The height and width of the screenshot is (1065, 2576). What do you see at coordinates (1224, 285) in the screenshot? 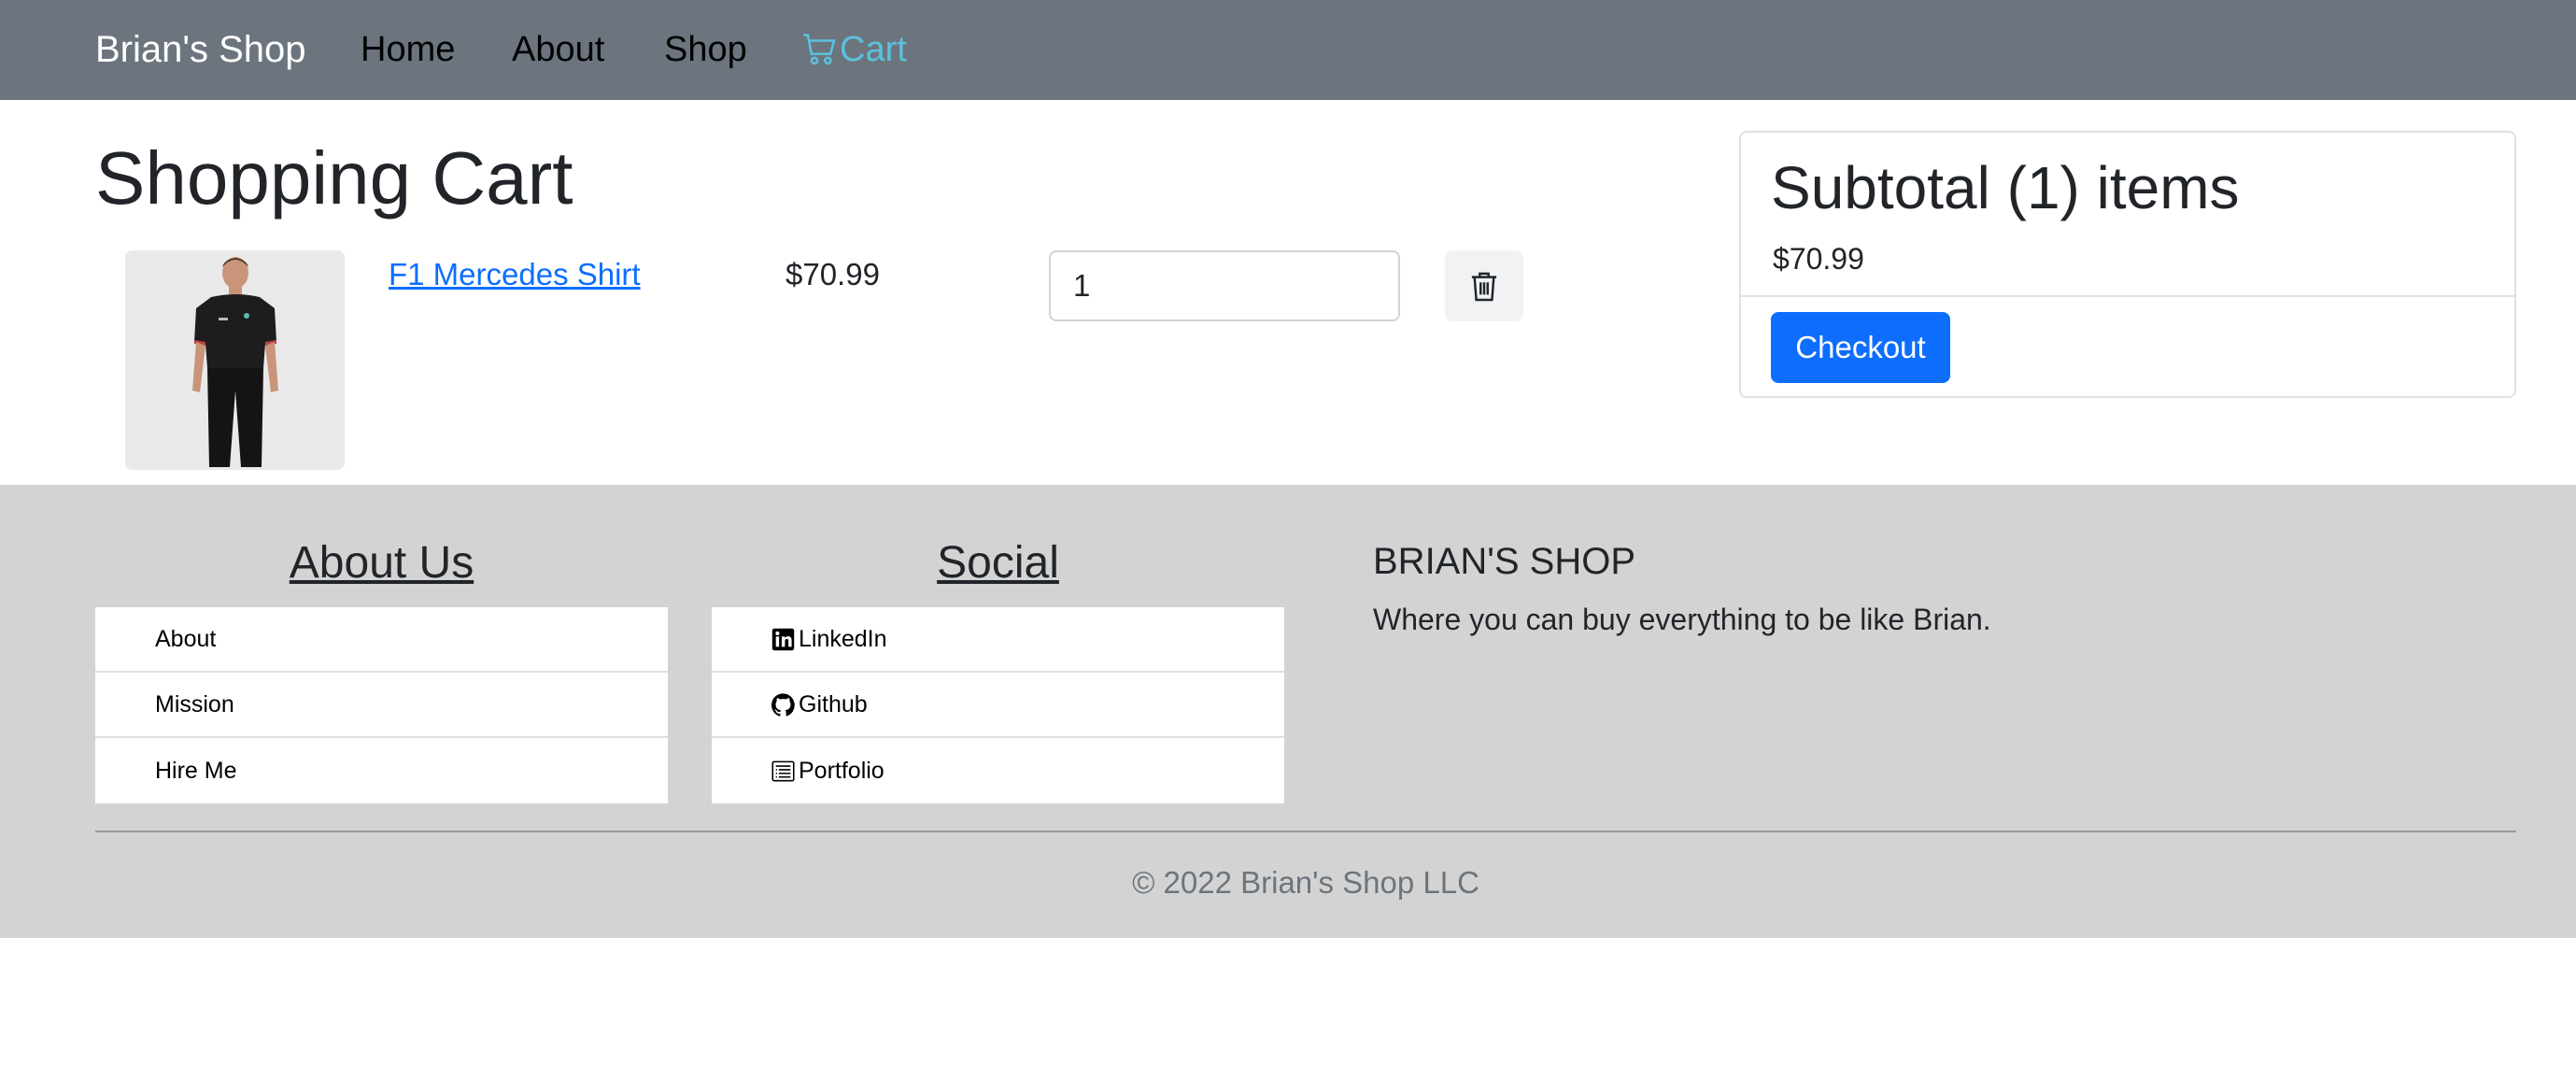
I see `quantity-input` at bounding box center [1224, 285].